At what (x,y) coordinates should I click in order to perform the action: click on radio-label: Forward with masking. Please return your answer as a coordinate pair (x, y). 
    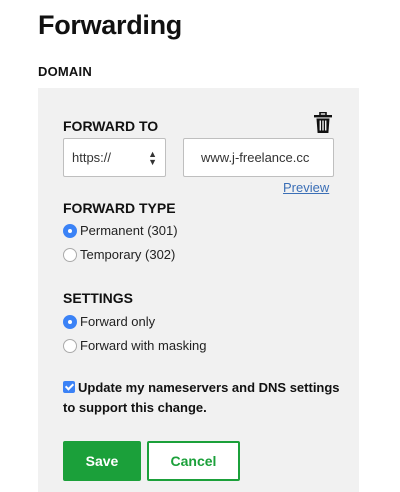
    Looking at the image, I should click on (143, 345).